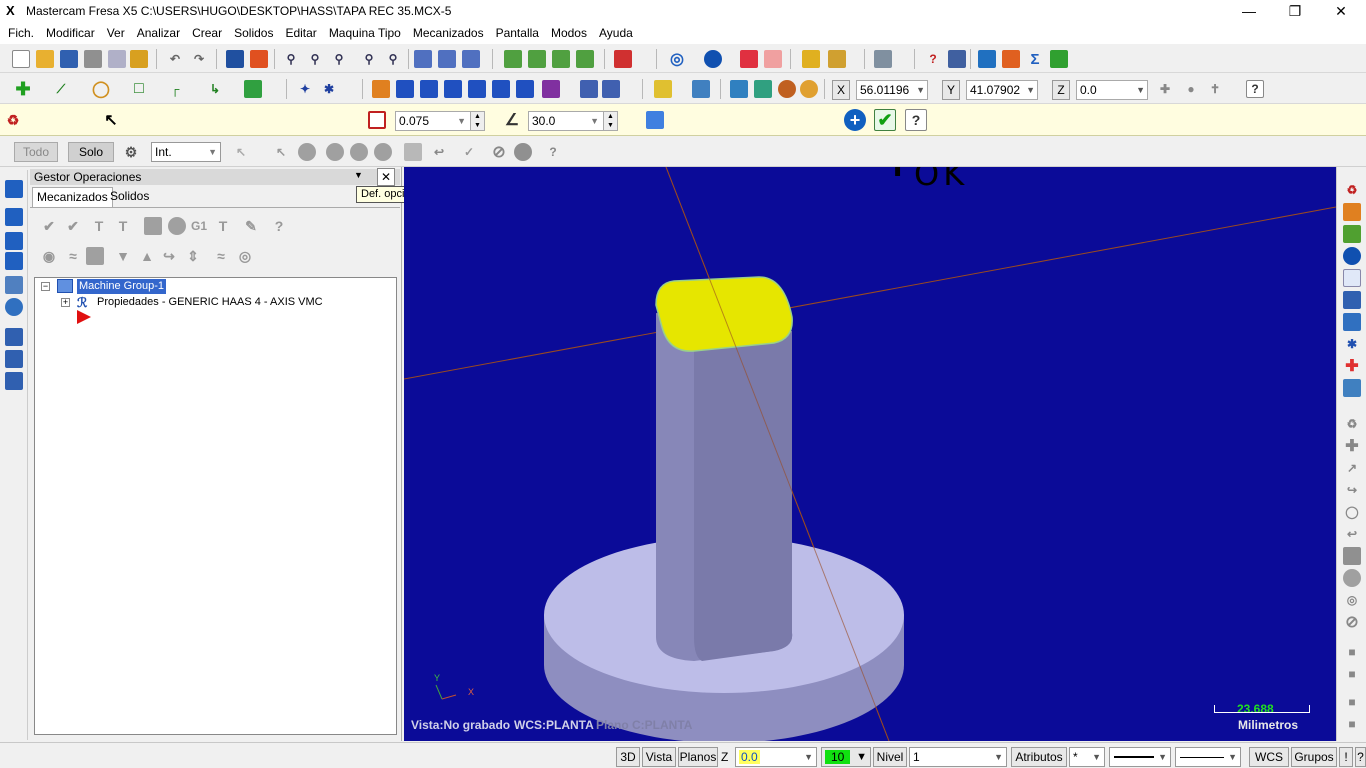 The width and height of the screenshot is (1366, 768). What do you see at coordinates (223, 226) in the screenshot?
I see `high-speed-icon: T` at bounding box center [223, 226].